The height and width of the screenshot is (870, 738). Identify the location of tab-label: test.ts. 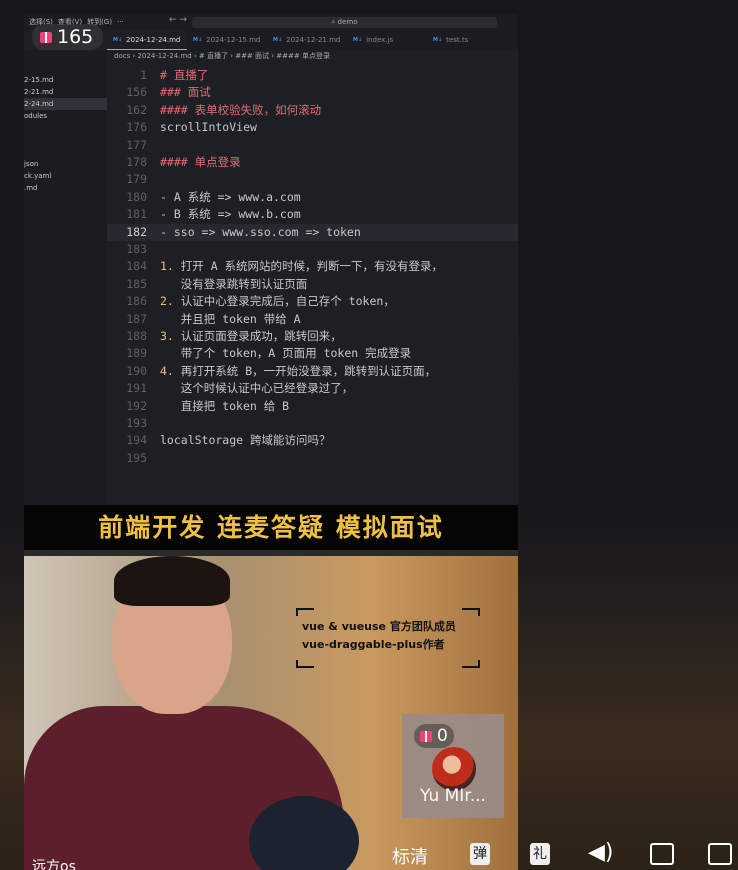
(457, 40).